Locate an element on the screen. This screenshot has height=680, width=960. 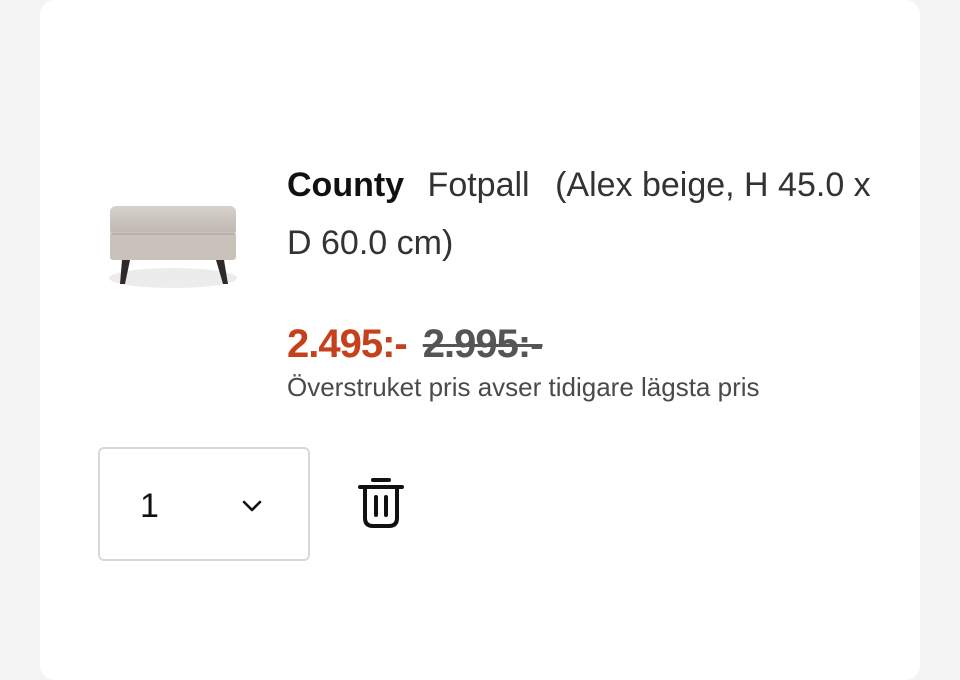
quantity-value: 1 is located at coordinates (149, 506).